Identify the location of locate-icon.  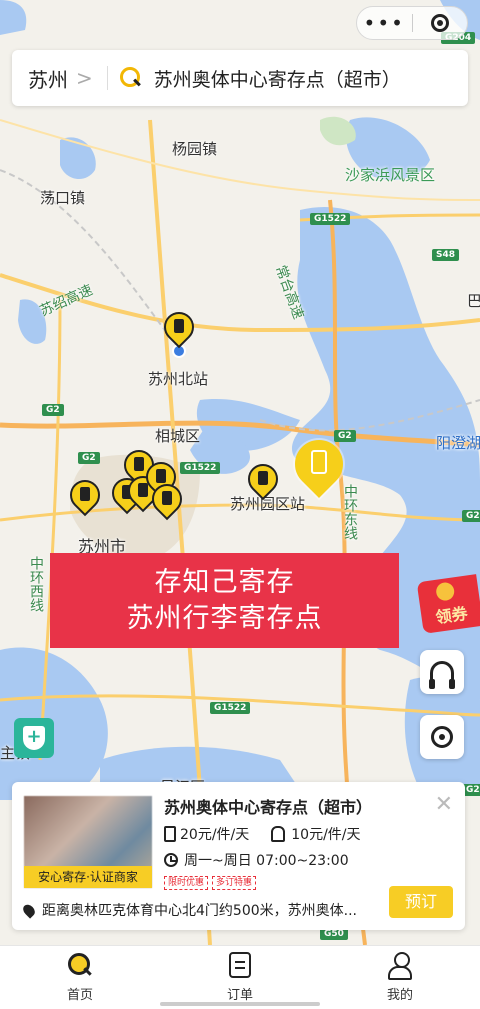
(442, 737).